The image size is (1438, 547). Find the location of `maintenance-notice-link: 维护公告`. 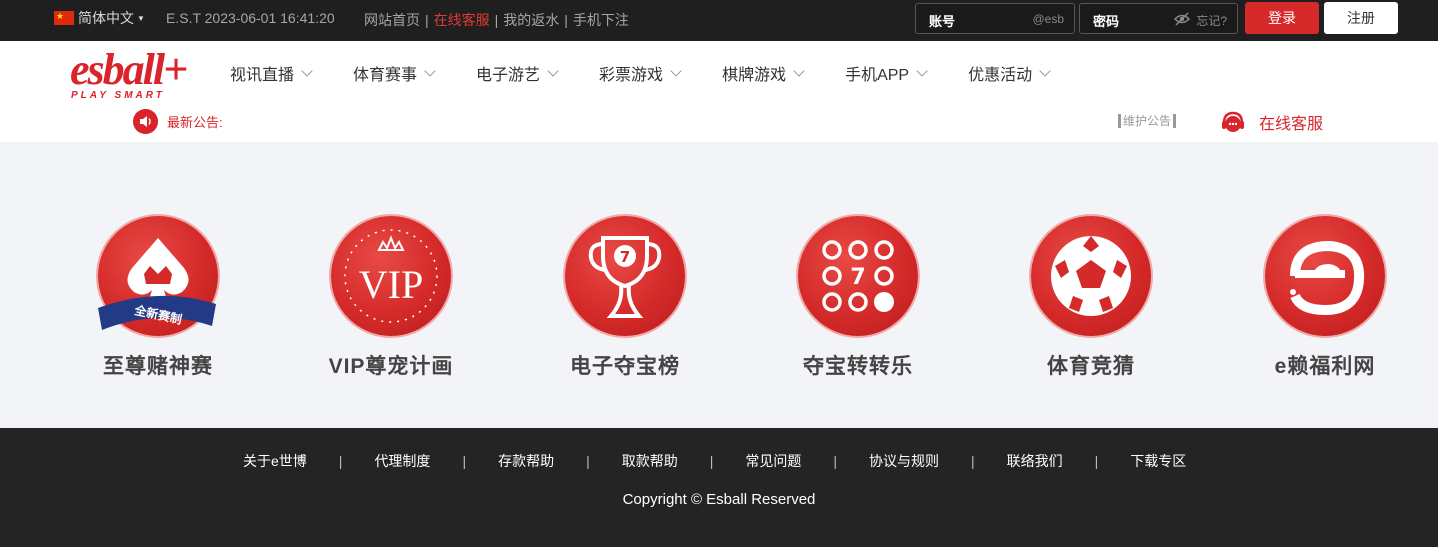

maintenance-notice-link: 维护公告 is located at coordinates (1147, 121).